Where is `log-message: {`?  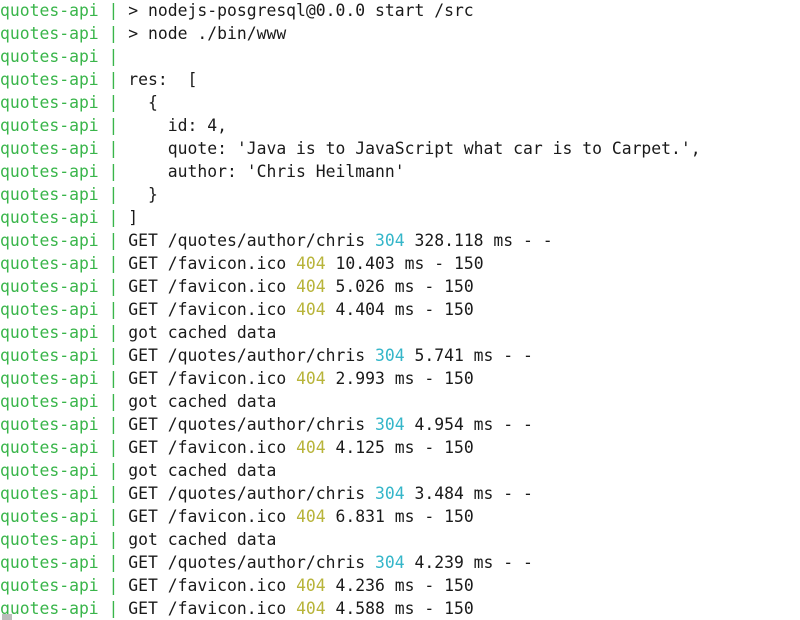 log-message: { is located at coordinates (143, 102).